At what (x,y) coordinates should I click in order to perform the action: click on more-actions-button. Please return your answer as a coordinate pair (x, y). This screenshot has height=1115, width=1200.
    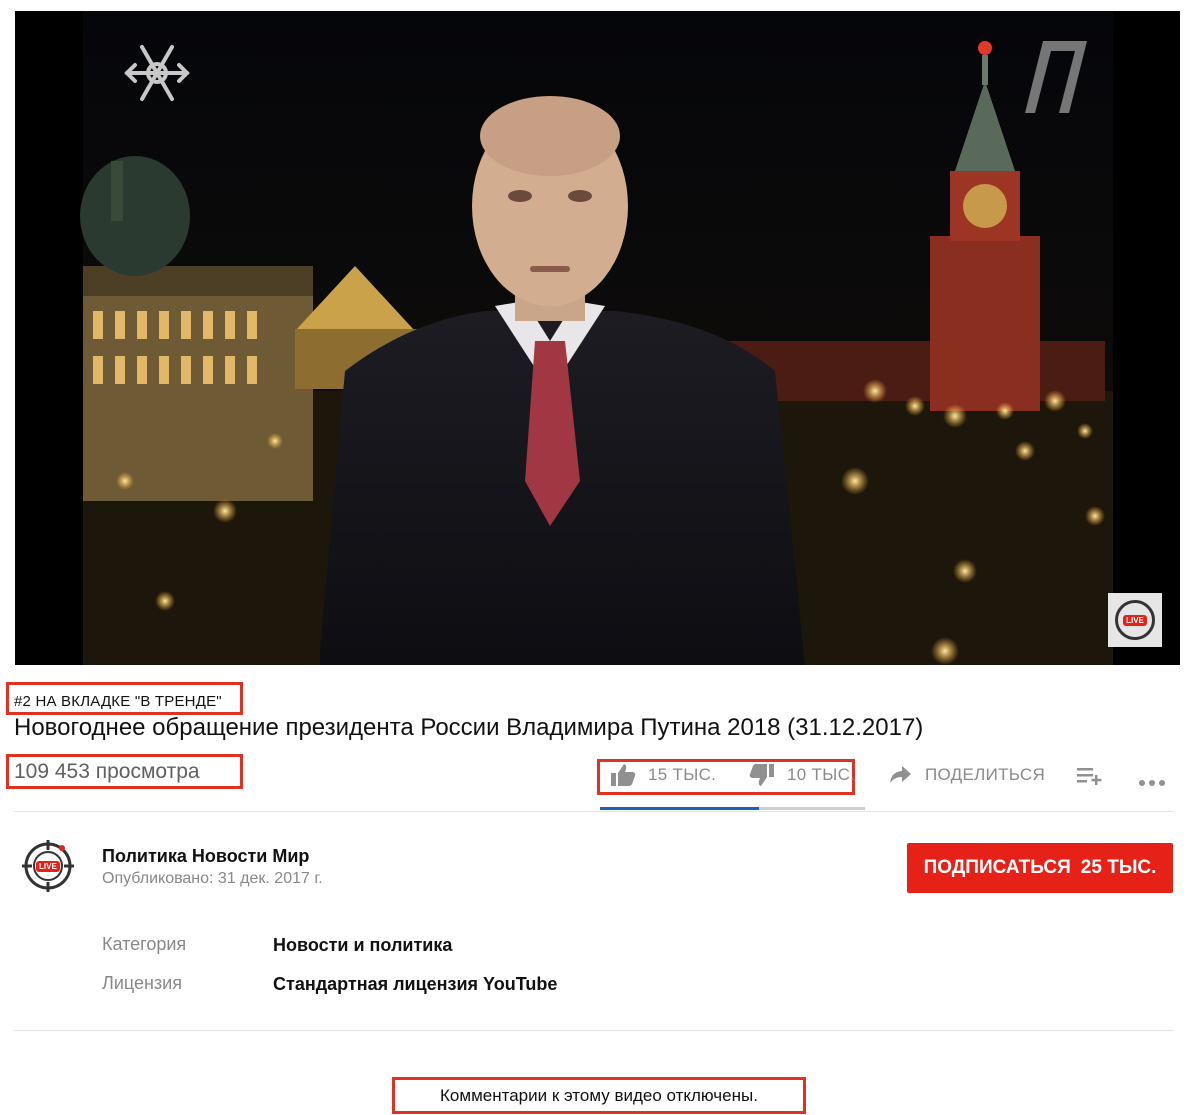
    Looking at the image, I should click on (1152, 783).